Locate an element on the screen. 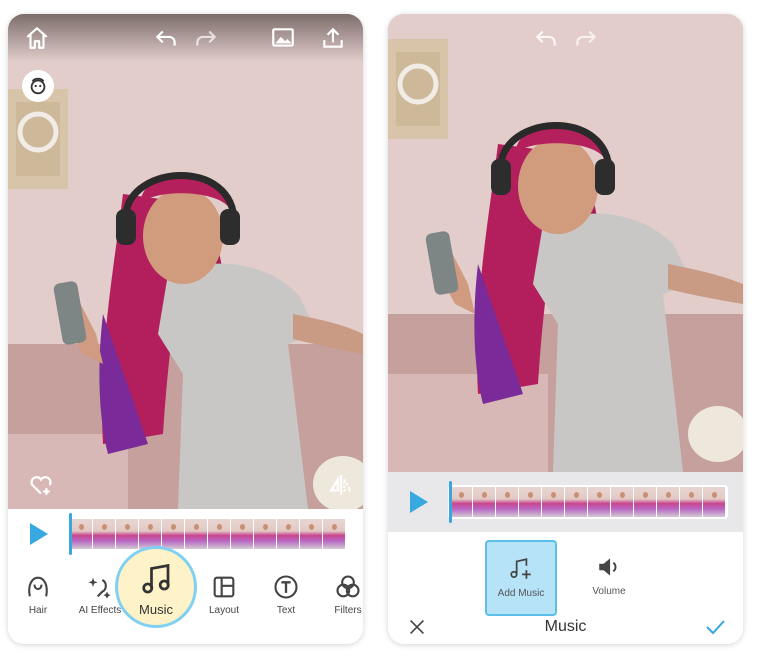 This screenshot has height=666, width=757. filters-icon is located at coordinates (348, 586).